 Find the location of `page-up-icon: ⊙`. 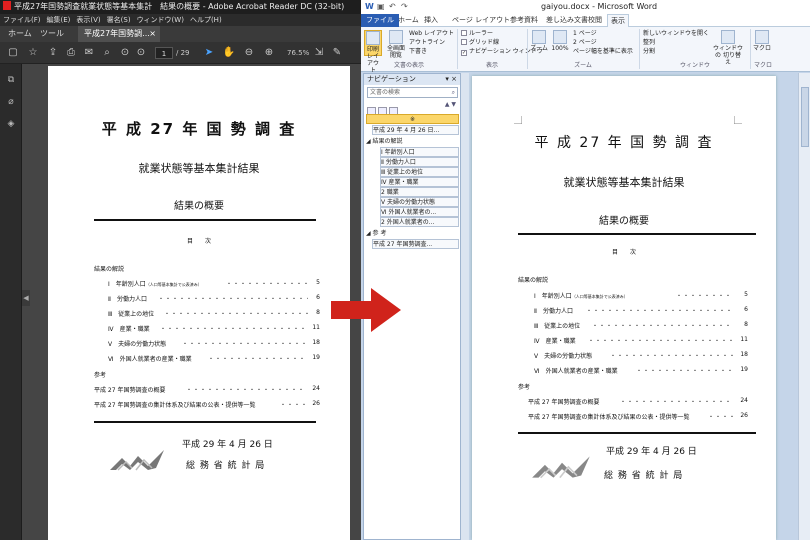

page-up-icon: ⊙ is located at coordinates (125, 53).